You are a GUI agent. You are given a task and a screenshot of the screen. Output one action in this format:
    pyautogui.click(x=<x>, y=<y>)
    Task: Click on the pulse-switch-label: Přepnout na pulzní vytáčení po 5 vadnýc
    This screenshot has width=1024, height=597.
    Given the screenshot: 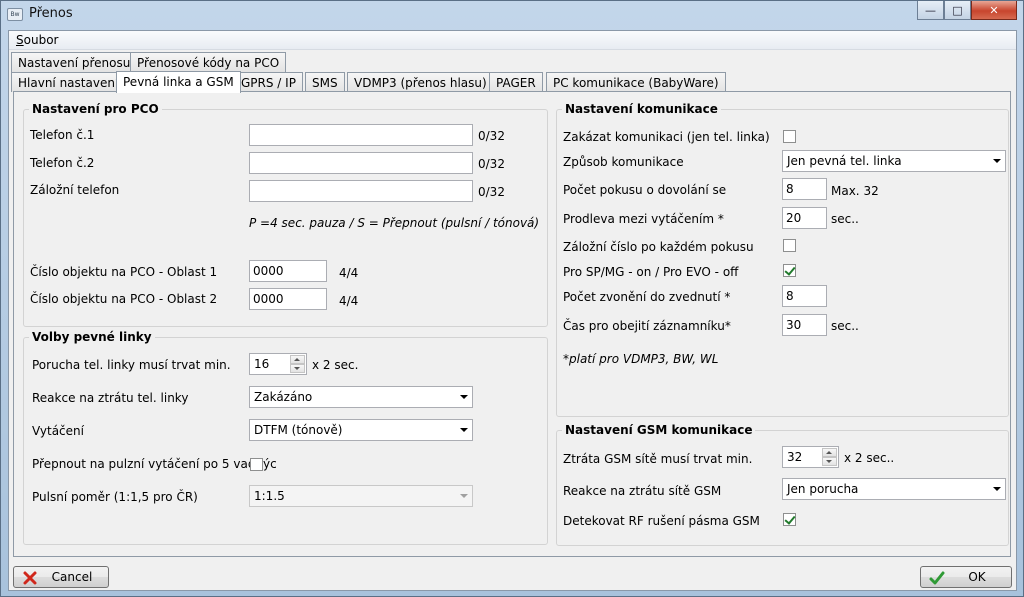 What is the action you would take?
    pyautogui.click(x=154, y=464)
    